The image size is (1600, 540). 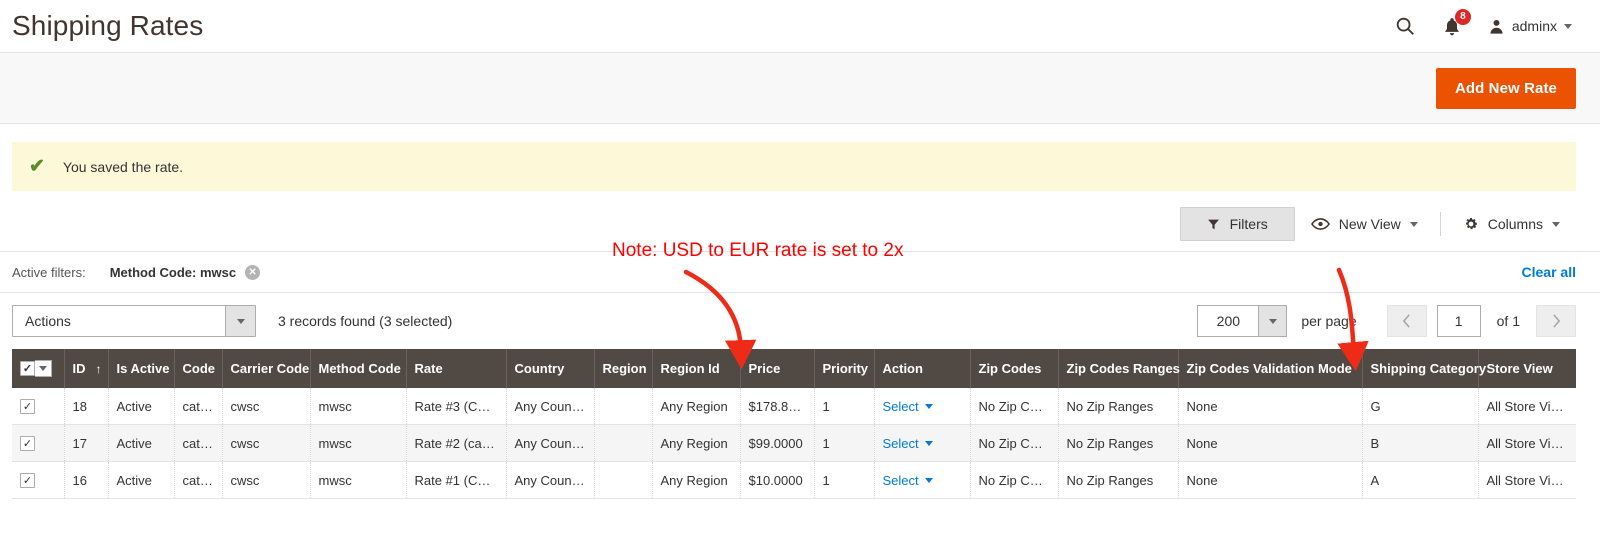 I want to click on user-icon, so click(x=1496, y=26).